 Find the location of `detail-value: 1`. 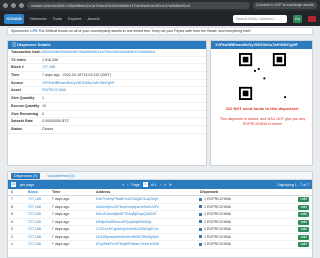

detail-value: 1 is located at coordinates (43, 98).